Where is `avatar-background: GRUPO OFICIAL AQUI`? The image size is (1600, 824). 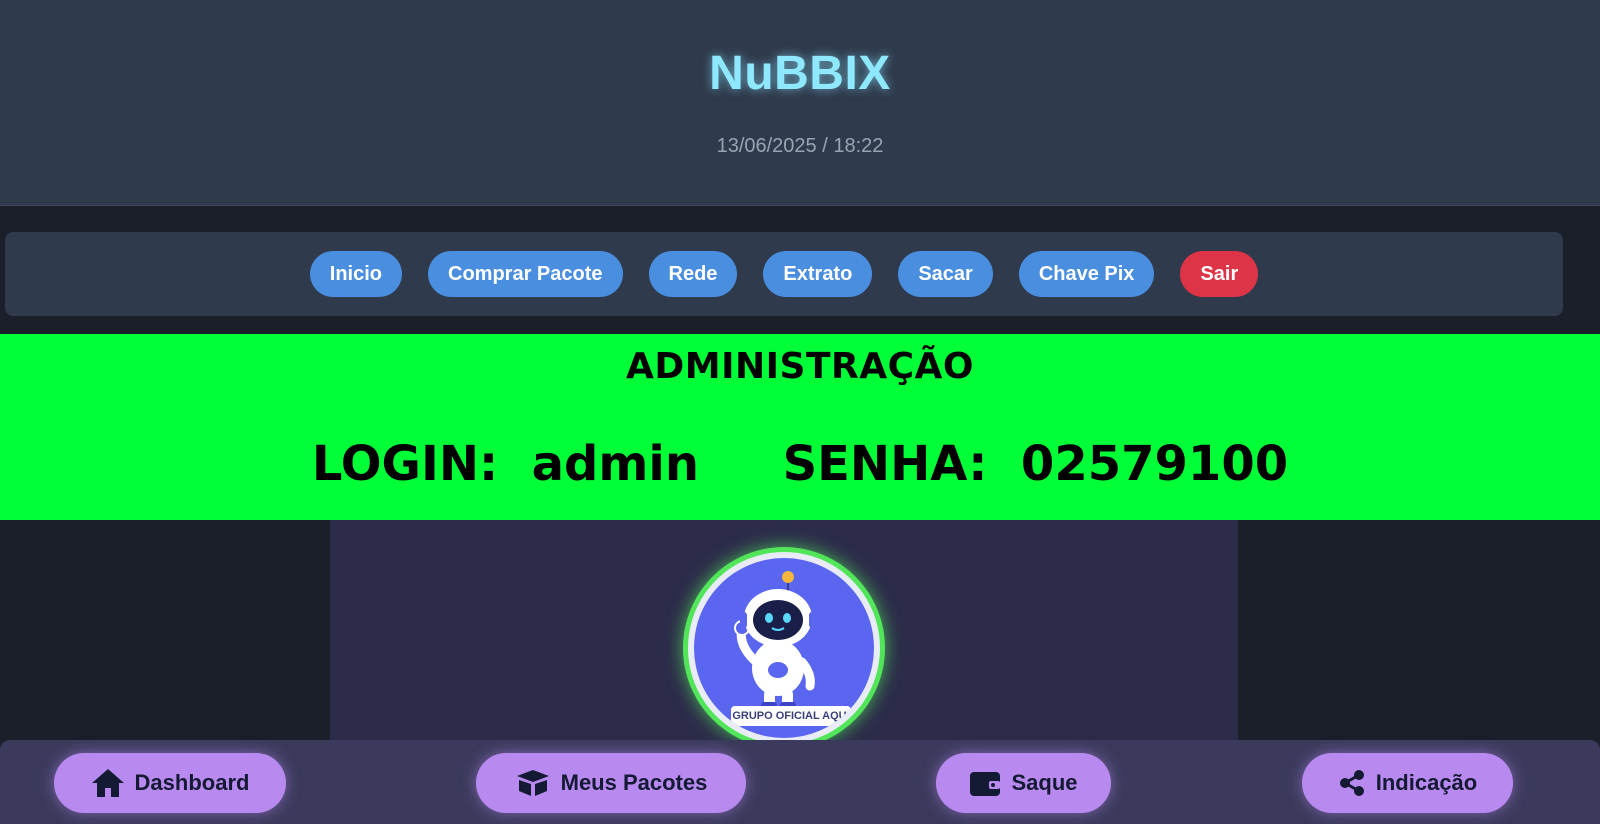 avatar-background: GRUPO OFICIAL AQUI is located at coordinates (784, 648).